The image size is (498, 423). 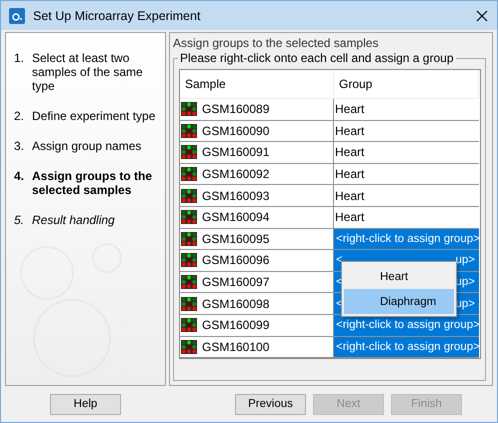 I want to click on window-title: Set Up Microarray Experiment, so click(x=116, y=15).